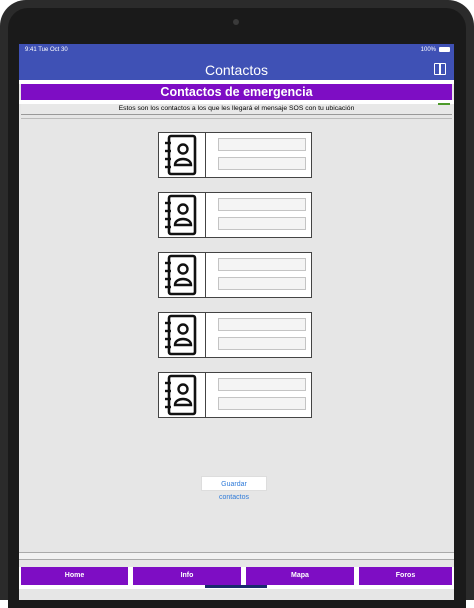 Image resolution: width=474 pixels, height=608 pixels. I want to click on save-contacts-button: Guardar contactos, so click(234, 488).